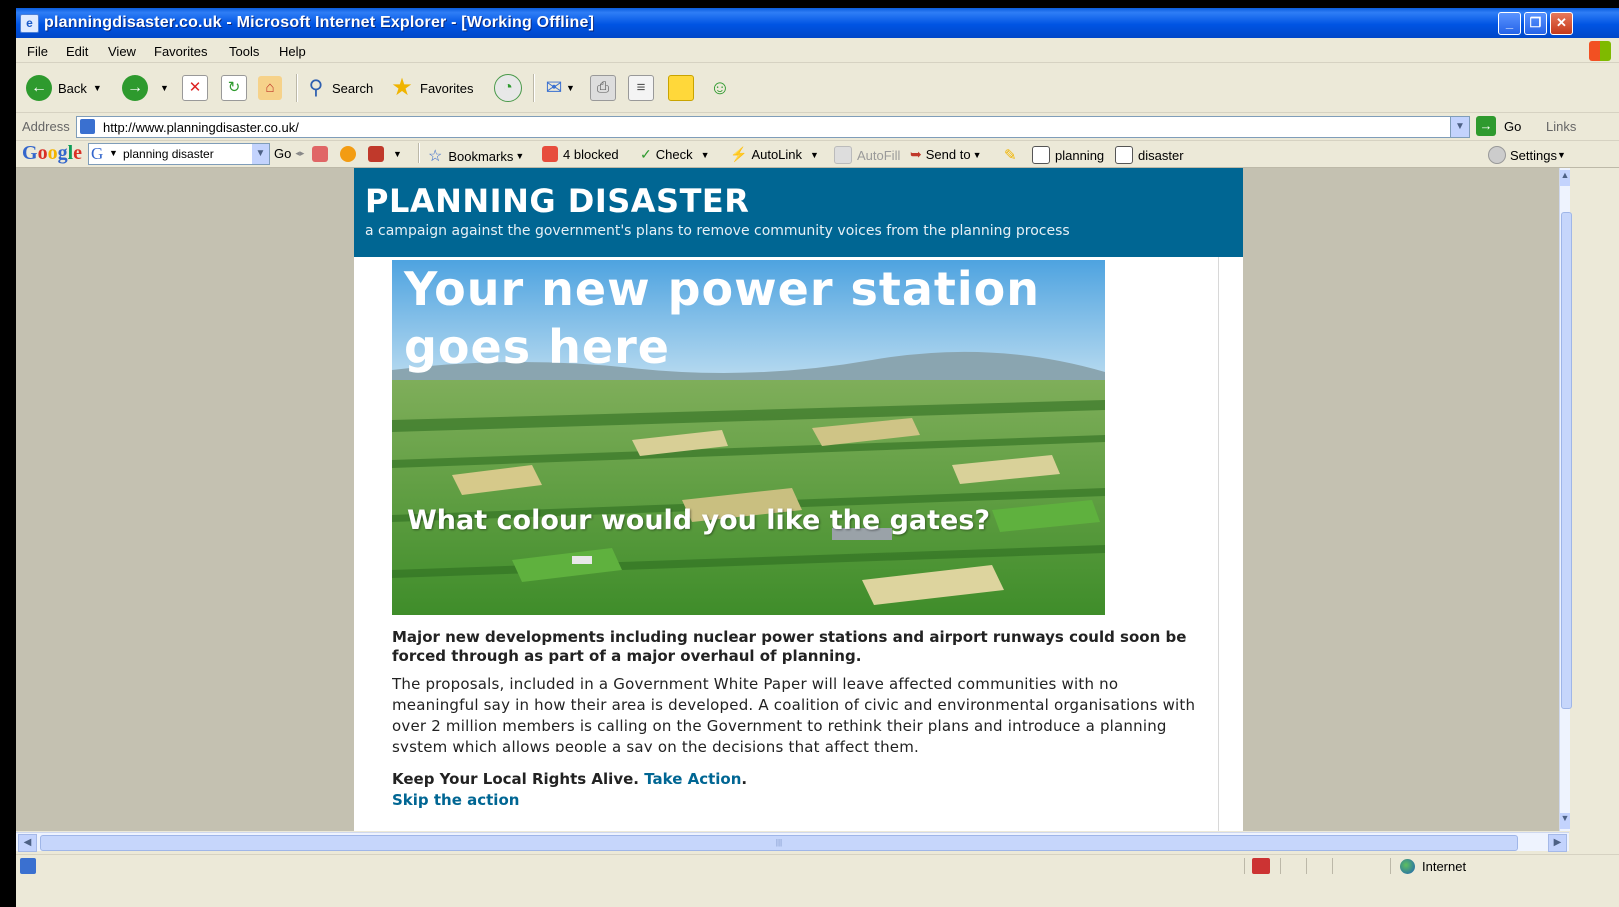  What do you see at coordinates (1527, 155) in the screenshot?
I see `settings-button: Settings ▼` at bounding box center [1527, 155].